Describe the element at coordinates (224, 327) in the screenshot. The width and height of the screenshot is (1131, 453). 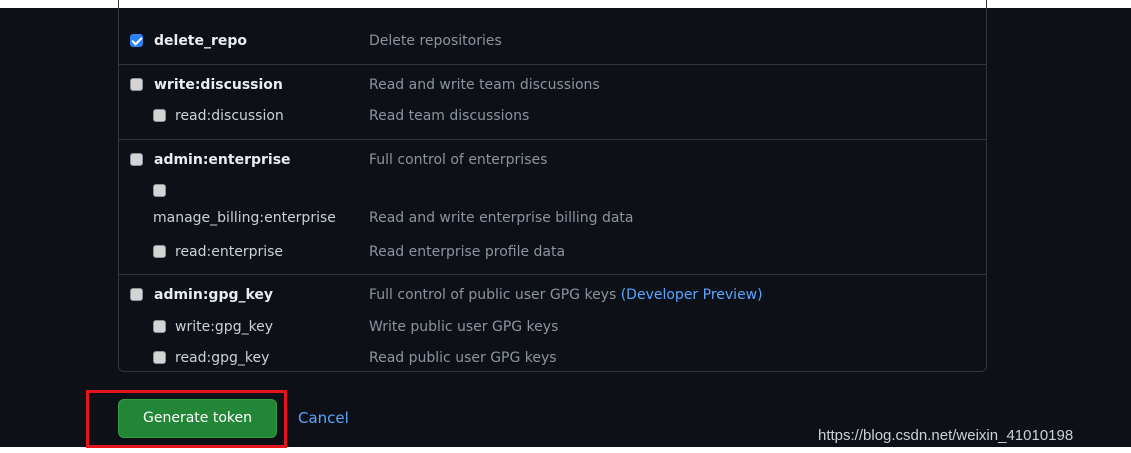
I see `scope-name-write-gpg-key: write:gpg_key` at that location.